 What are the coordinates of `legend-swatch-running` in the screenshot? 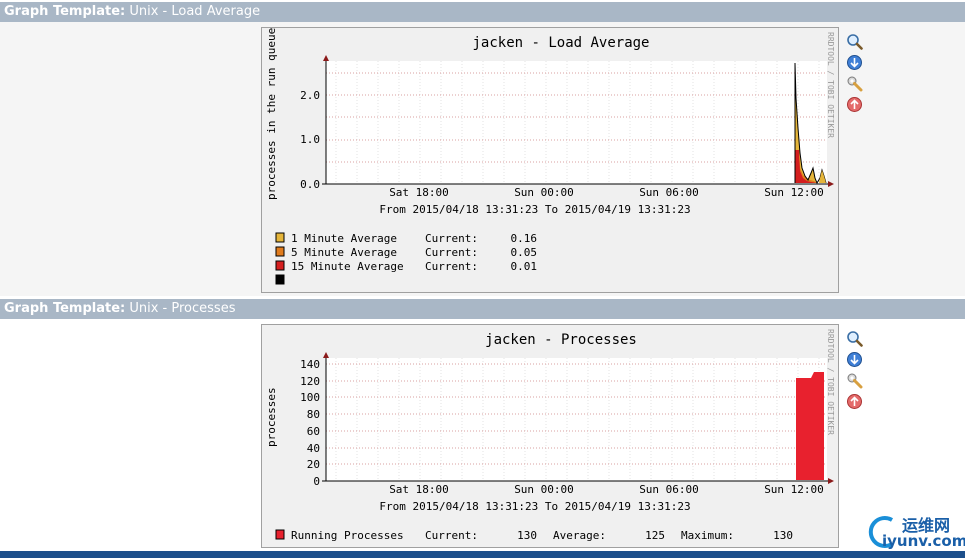 It's located at (280, 534).